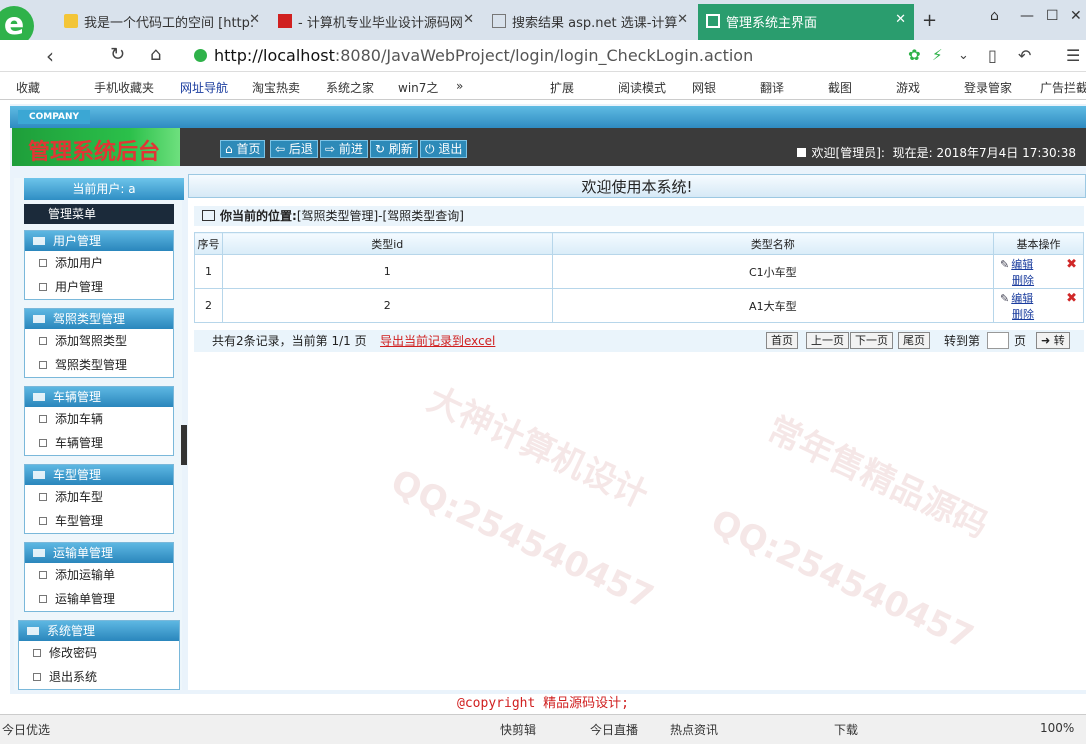 This screenshot has height=744, width=1086. What do you see at coordinates (840, 87) in the screenshot?
I see `bookmark-screenshot: 截图` at bounding box center [840, 87].